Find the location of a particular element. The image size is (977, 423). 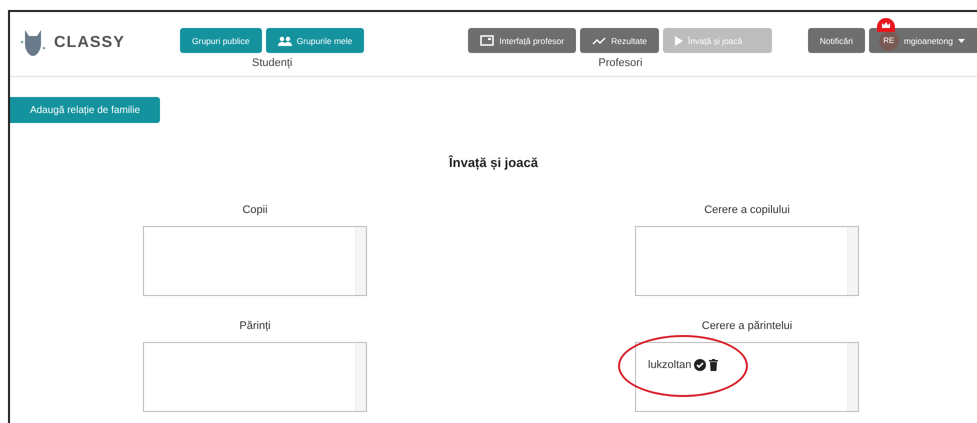

panel-label: Cerere a părintelui is located at coordinates (747, 326).